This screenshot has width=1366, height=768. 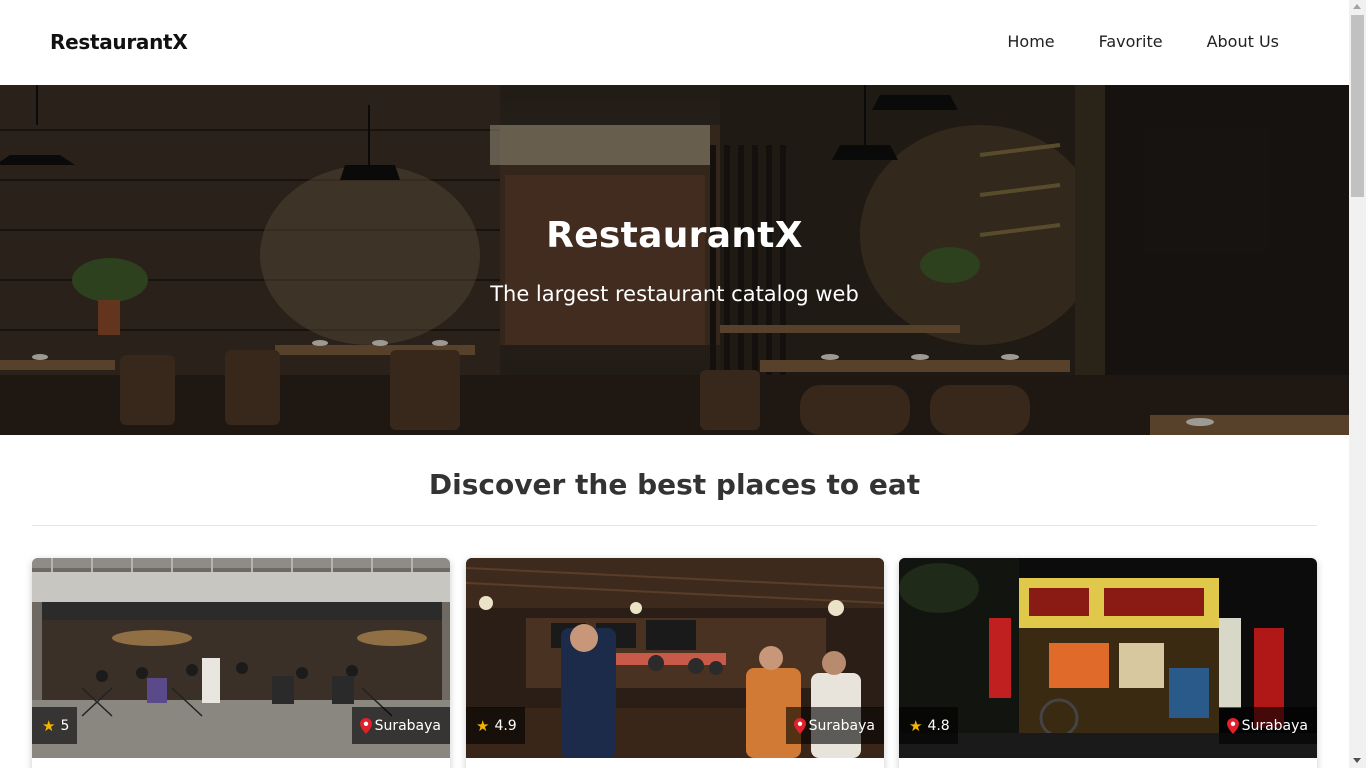 I want to click on section-divider, so click(x=674, y=525).